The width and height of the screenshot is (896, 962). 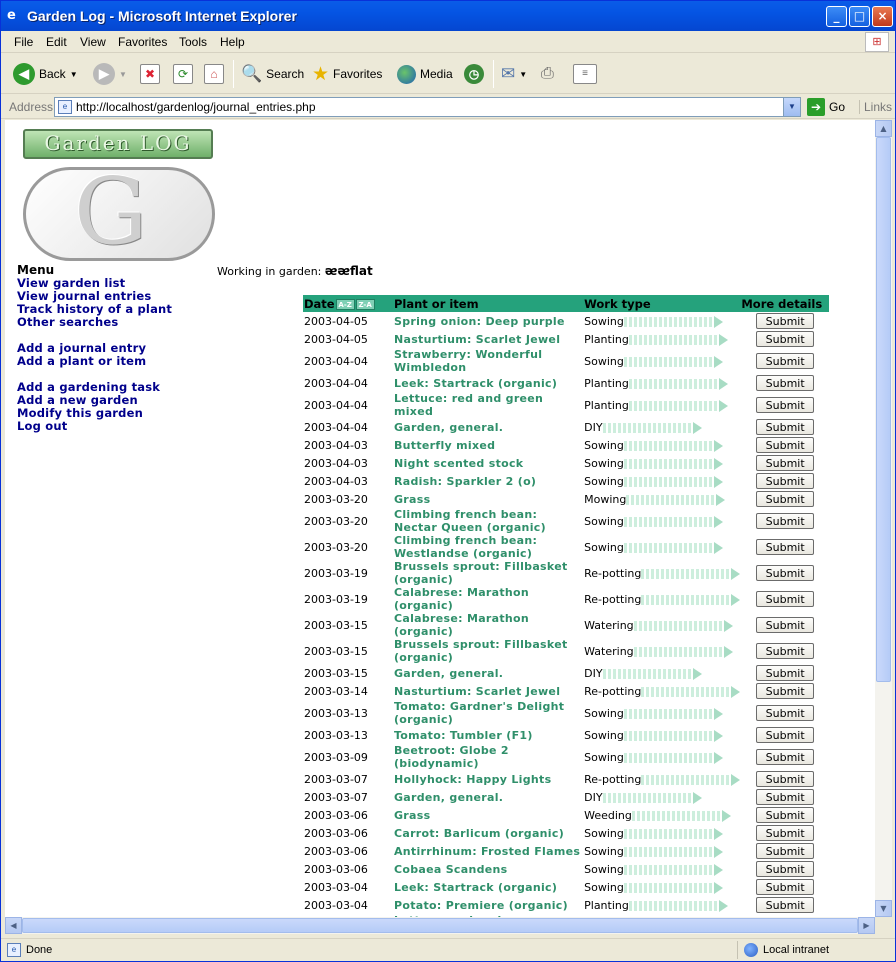 What do you see at coordinates (94, 426) in the screenshot?
I see `link-log-out: Log out` at bounding box center [94, 426].